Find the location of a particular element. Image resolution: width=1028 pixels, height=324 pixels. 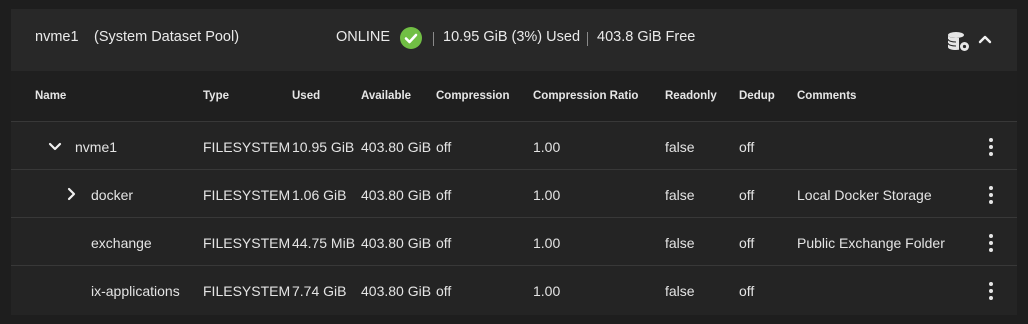

dataset-settings-icon is located at coordinates (959, 44).